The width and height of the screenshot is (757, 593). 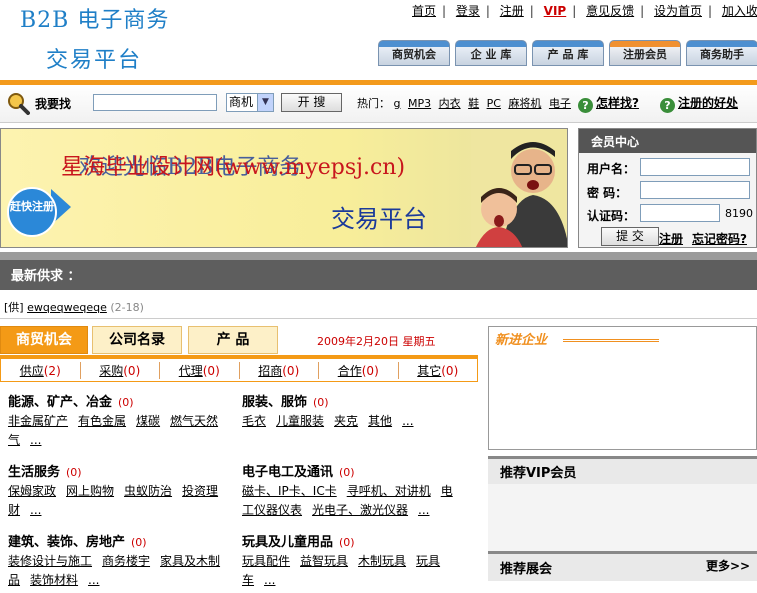 I want to click on category-link: 保姆家政, so click(x=32, y=491).